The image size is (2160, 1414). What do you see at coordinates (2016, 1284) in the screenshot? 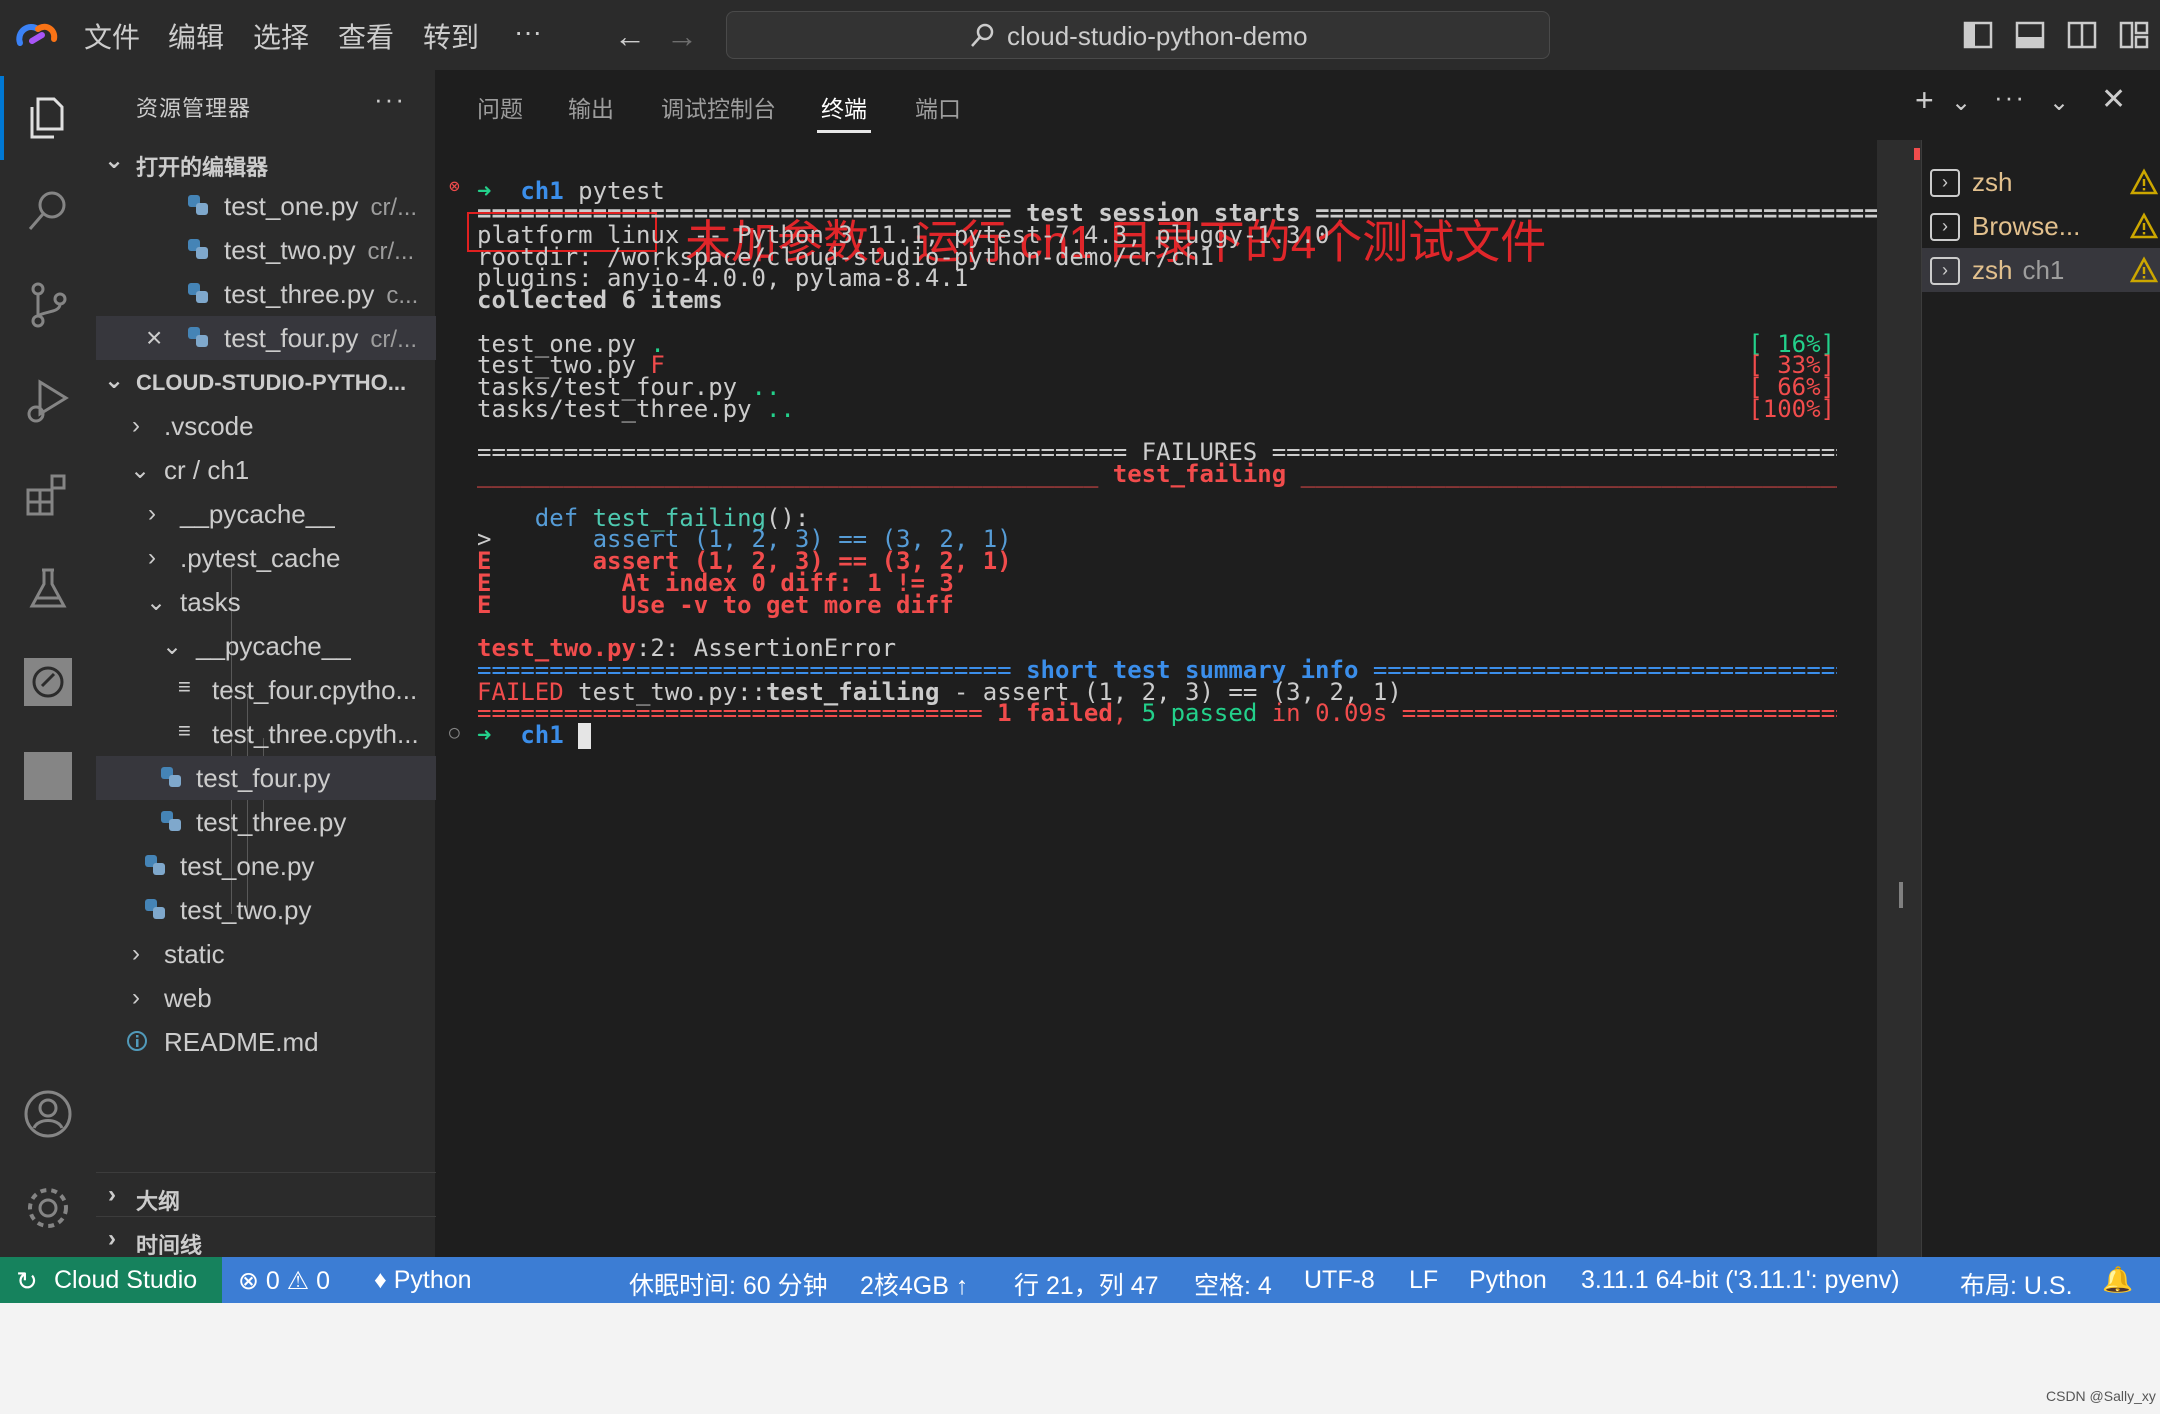
I see `keyboard-layout-status: 布局: U.S.` at bounding box center [2016, 1284].